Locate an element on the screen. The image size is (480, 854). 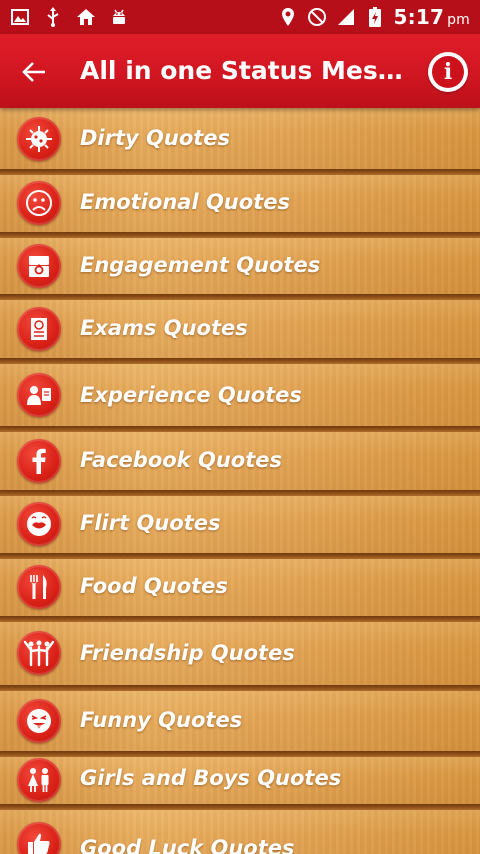
exam-paper-icon is located at coordinates (39, 329).